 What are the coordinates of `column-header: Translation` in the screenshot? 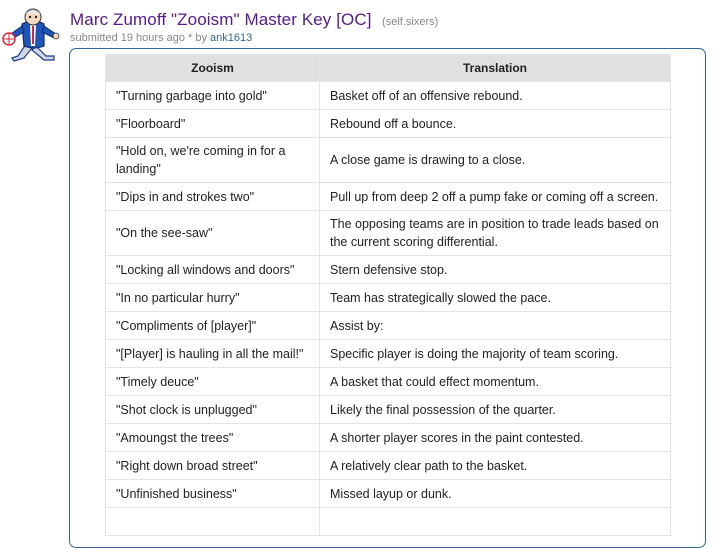 It's located at (495, 68).